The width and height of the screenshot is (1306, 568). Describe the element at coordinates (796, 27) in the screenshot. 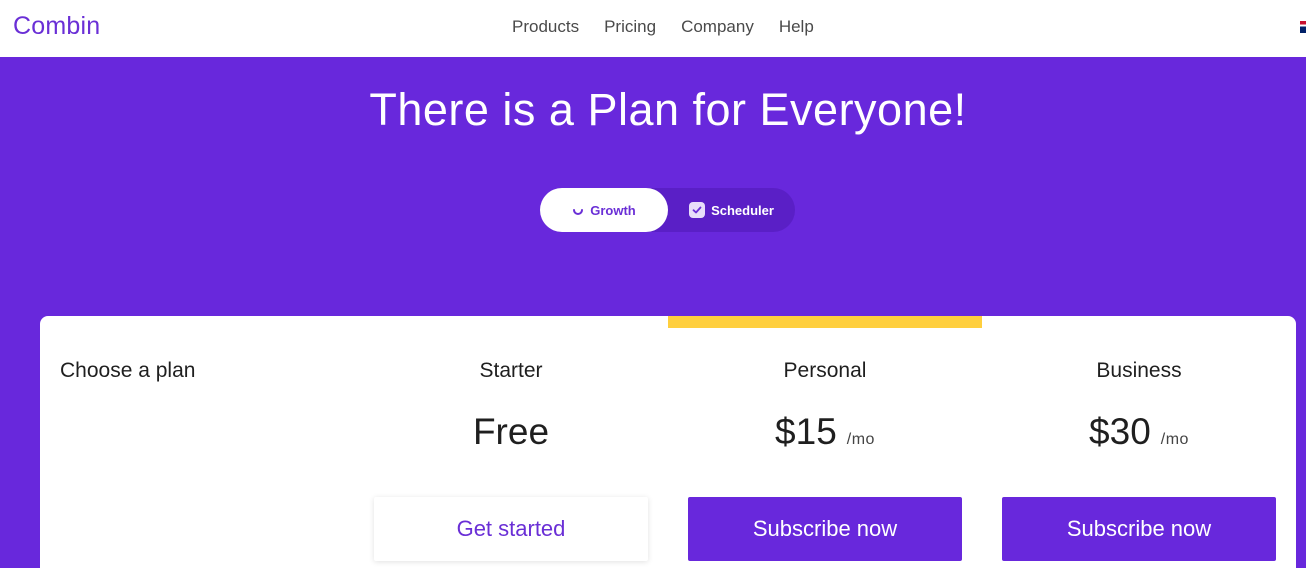

I see `nav-help-link: Help` at that location.